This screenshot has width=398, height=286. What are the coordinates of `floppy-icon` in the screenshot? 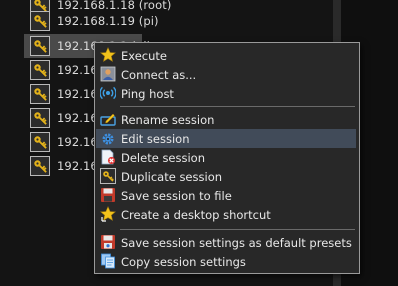 It's located at (108, 195).